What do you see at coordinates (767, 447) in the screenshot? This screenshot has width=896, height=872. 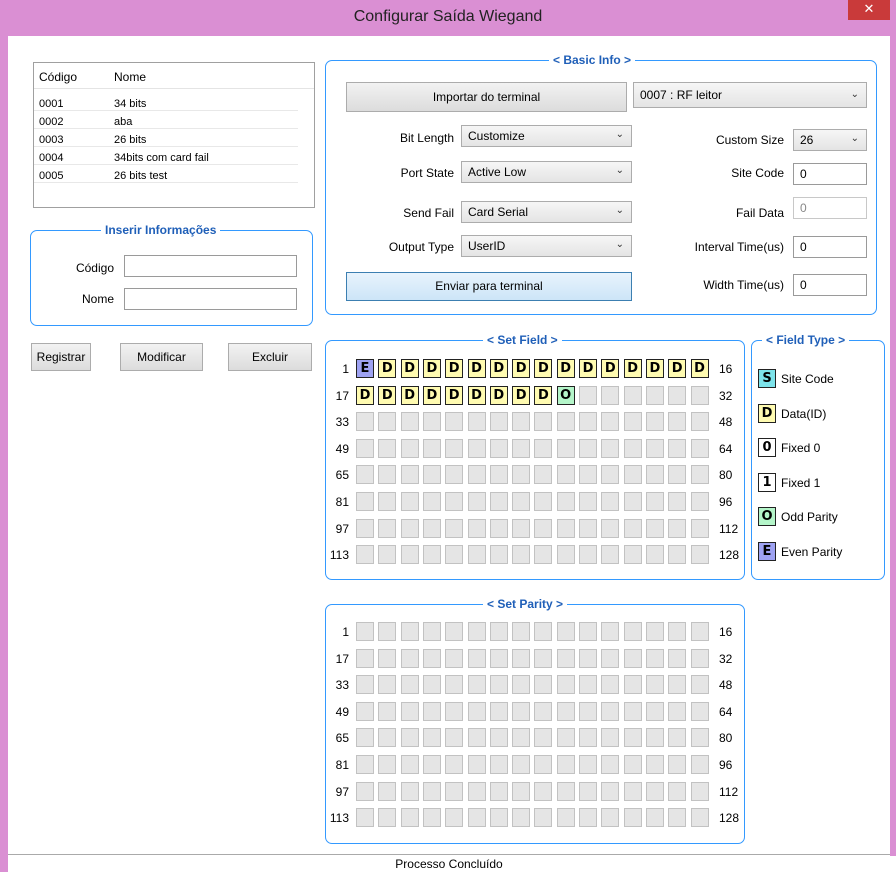 I see `field-type-swatch: 0` at bounding box center [767, 447].